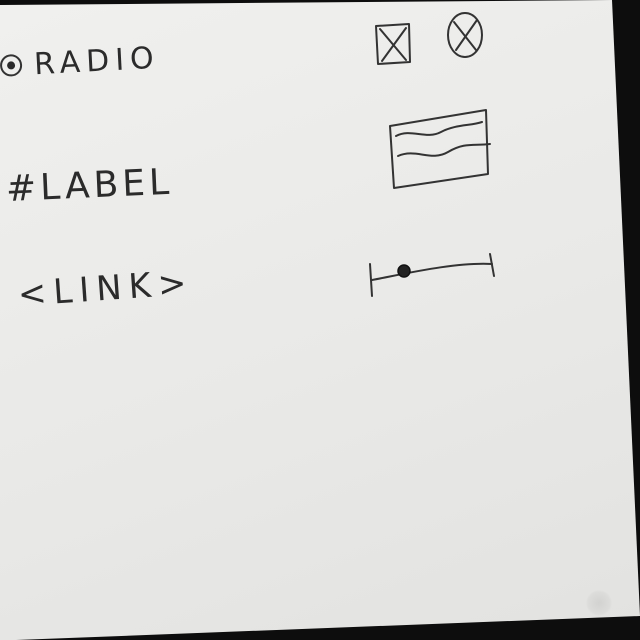 The height and width of the screenshot is (640, 640). Describe the element at coordinates (89, 185) in the screenshot. I see `static-label: #LABEL` at that location.